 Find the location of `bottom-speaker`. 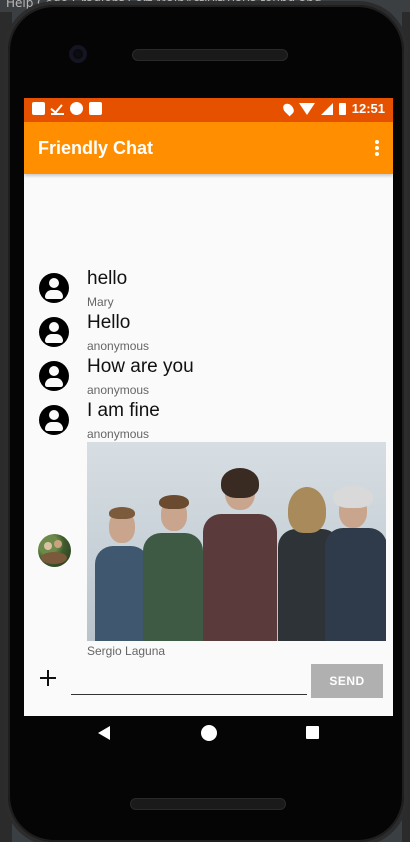

bottom-speaker is located at coordinates (208, 804).